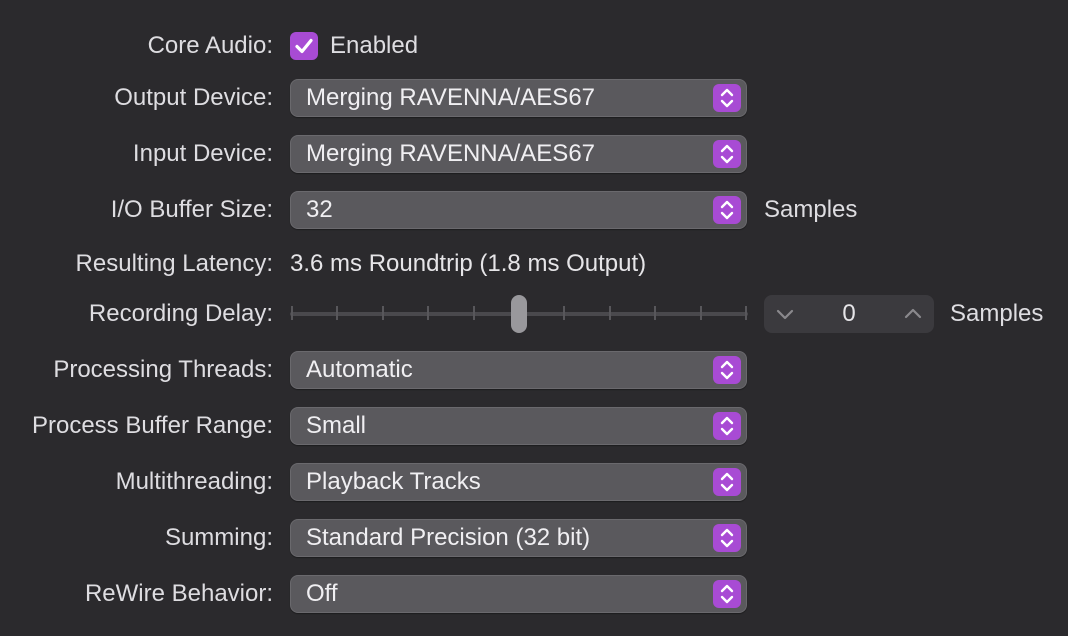 This screenshot has width=1068, height=636. Describe the element at coordinates (191, 209) in the screenshot. I see `io-buffer-size-label: I/O Buffer Size:` at that location.